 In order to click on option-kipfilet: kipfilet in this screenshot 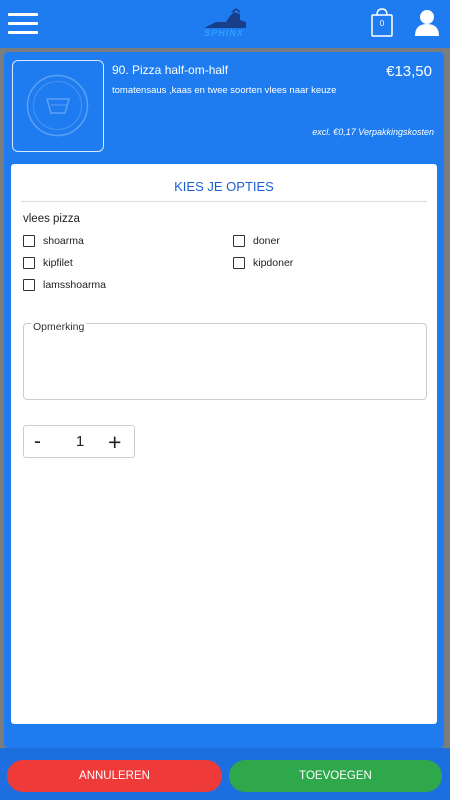, I will do `click(48, 263)`.